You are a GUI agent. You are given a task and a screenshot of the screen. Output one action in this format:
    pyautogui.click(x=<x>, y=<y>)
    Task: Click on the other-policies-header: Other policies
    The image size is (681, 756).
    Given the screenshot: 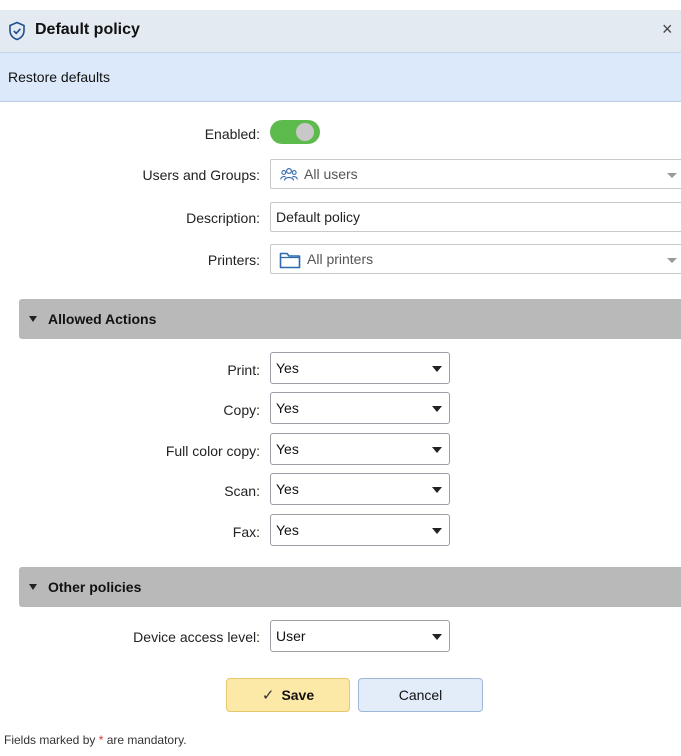 What is the action you would take?
    pyautogui.click(x=350, y=587)
    